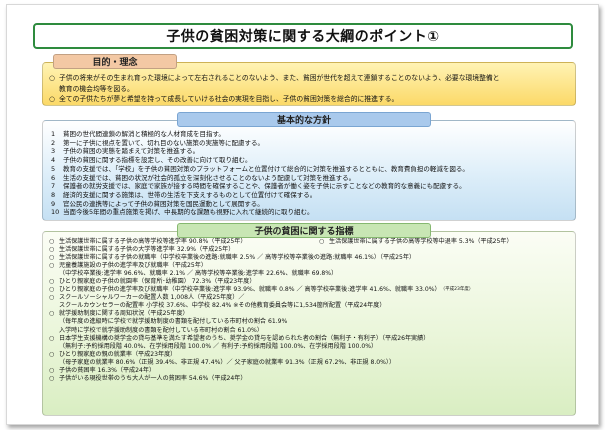  Describe the element at coordinates (53, 194) in the screenshot. I see `policy-number: 8` at that location.